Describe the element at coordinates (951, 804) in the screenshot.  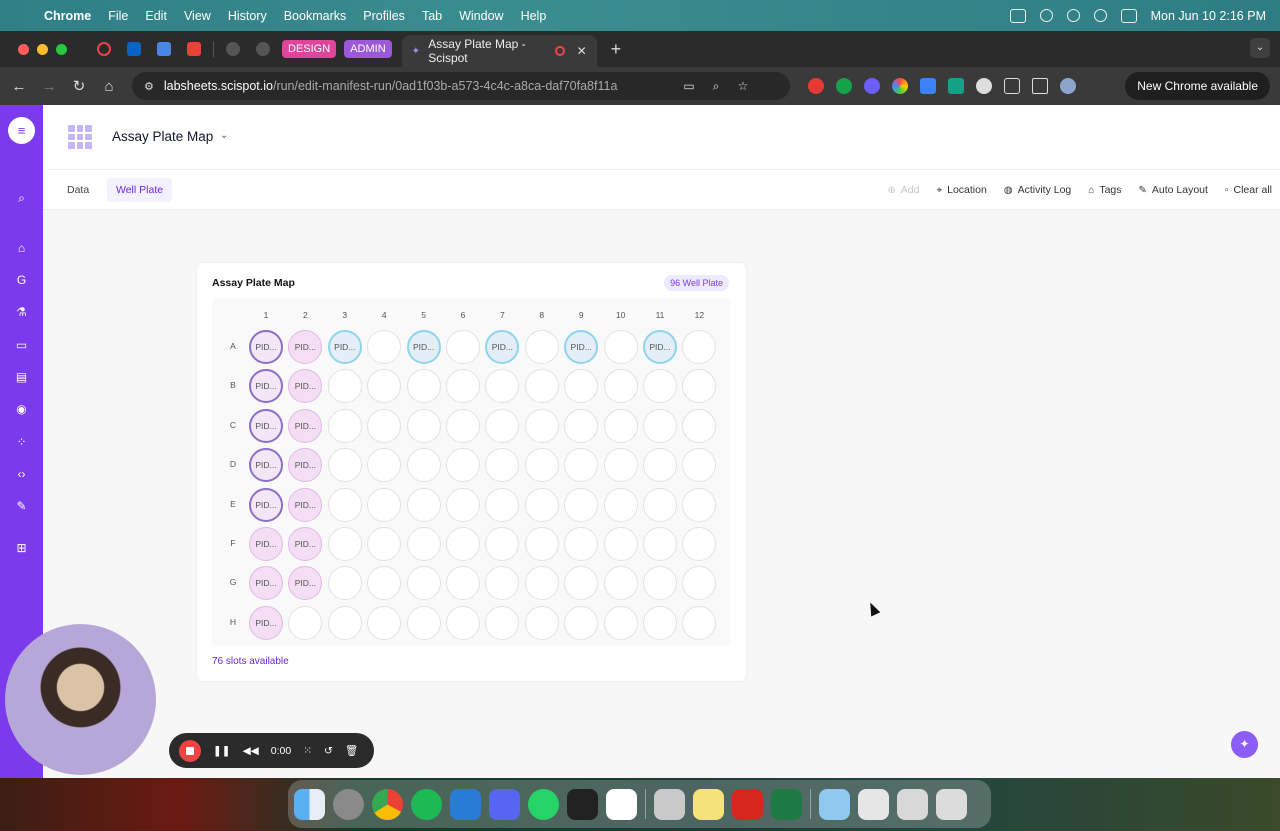
I see `trash-bin-icon` at that location.